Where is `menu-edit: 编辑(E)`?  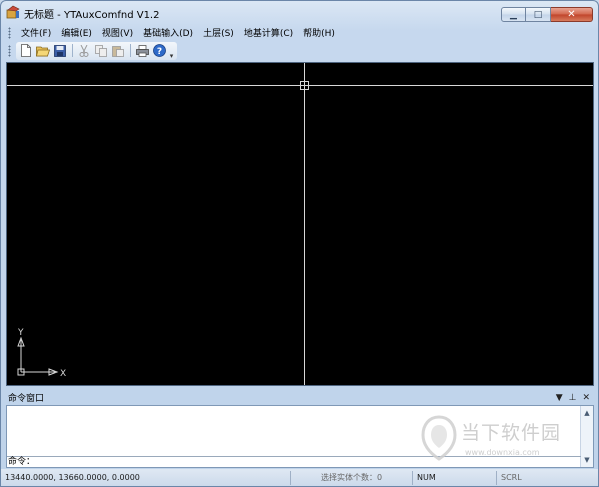 menu-edit: 编辑(E) is located at coordinates (76, 32).